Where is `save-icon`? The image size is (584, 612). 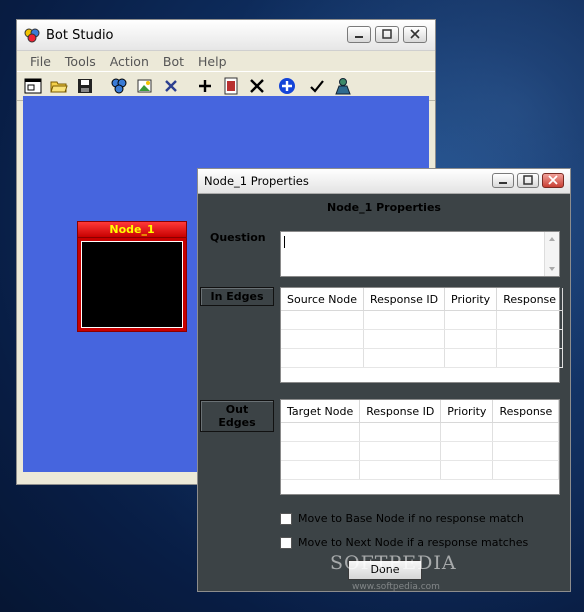 save-icon is located at coordinates (85, 86).